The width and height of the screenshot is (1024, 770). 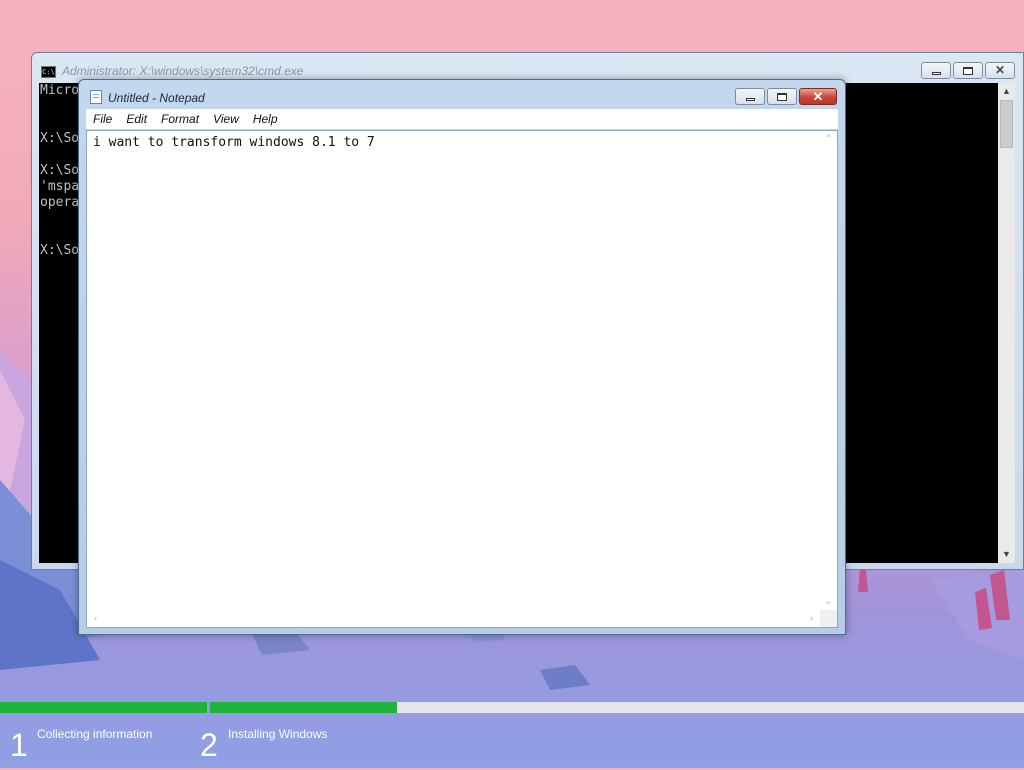 I want to click on notepad-maximize-button, so click(x=782, y=96).